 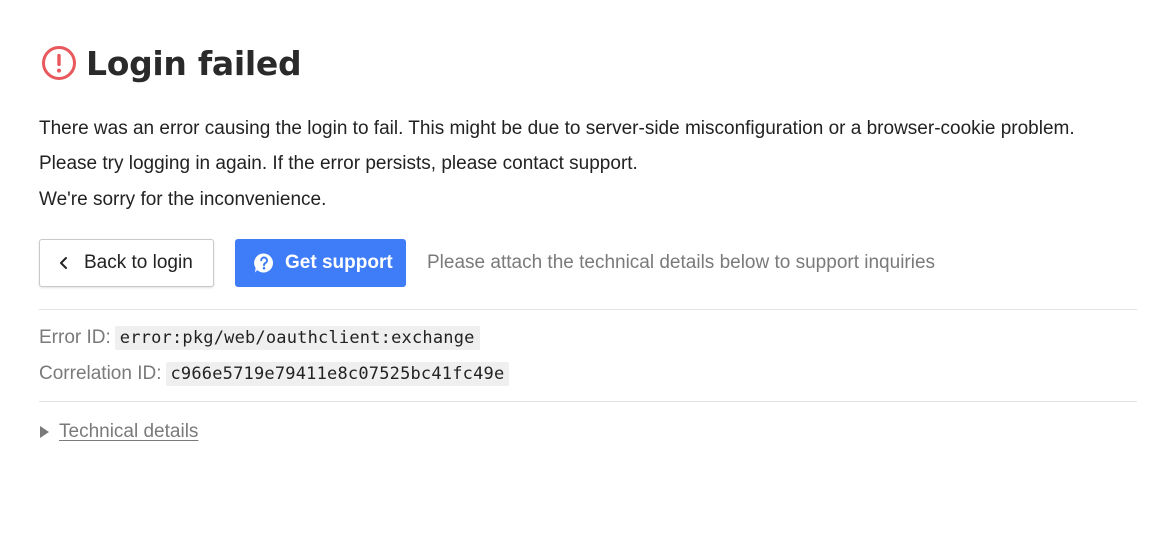 What do you see at coordinates (75, 337) in the screenshot?
I see `error-id-label: Error ID:` at bounding box center [75, 337].